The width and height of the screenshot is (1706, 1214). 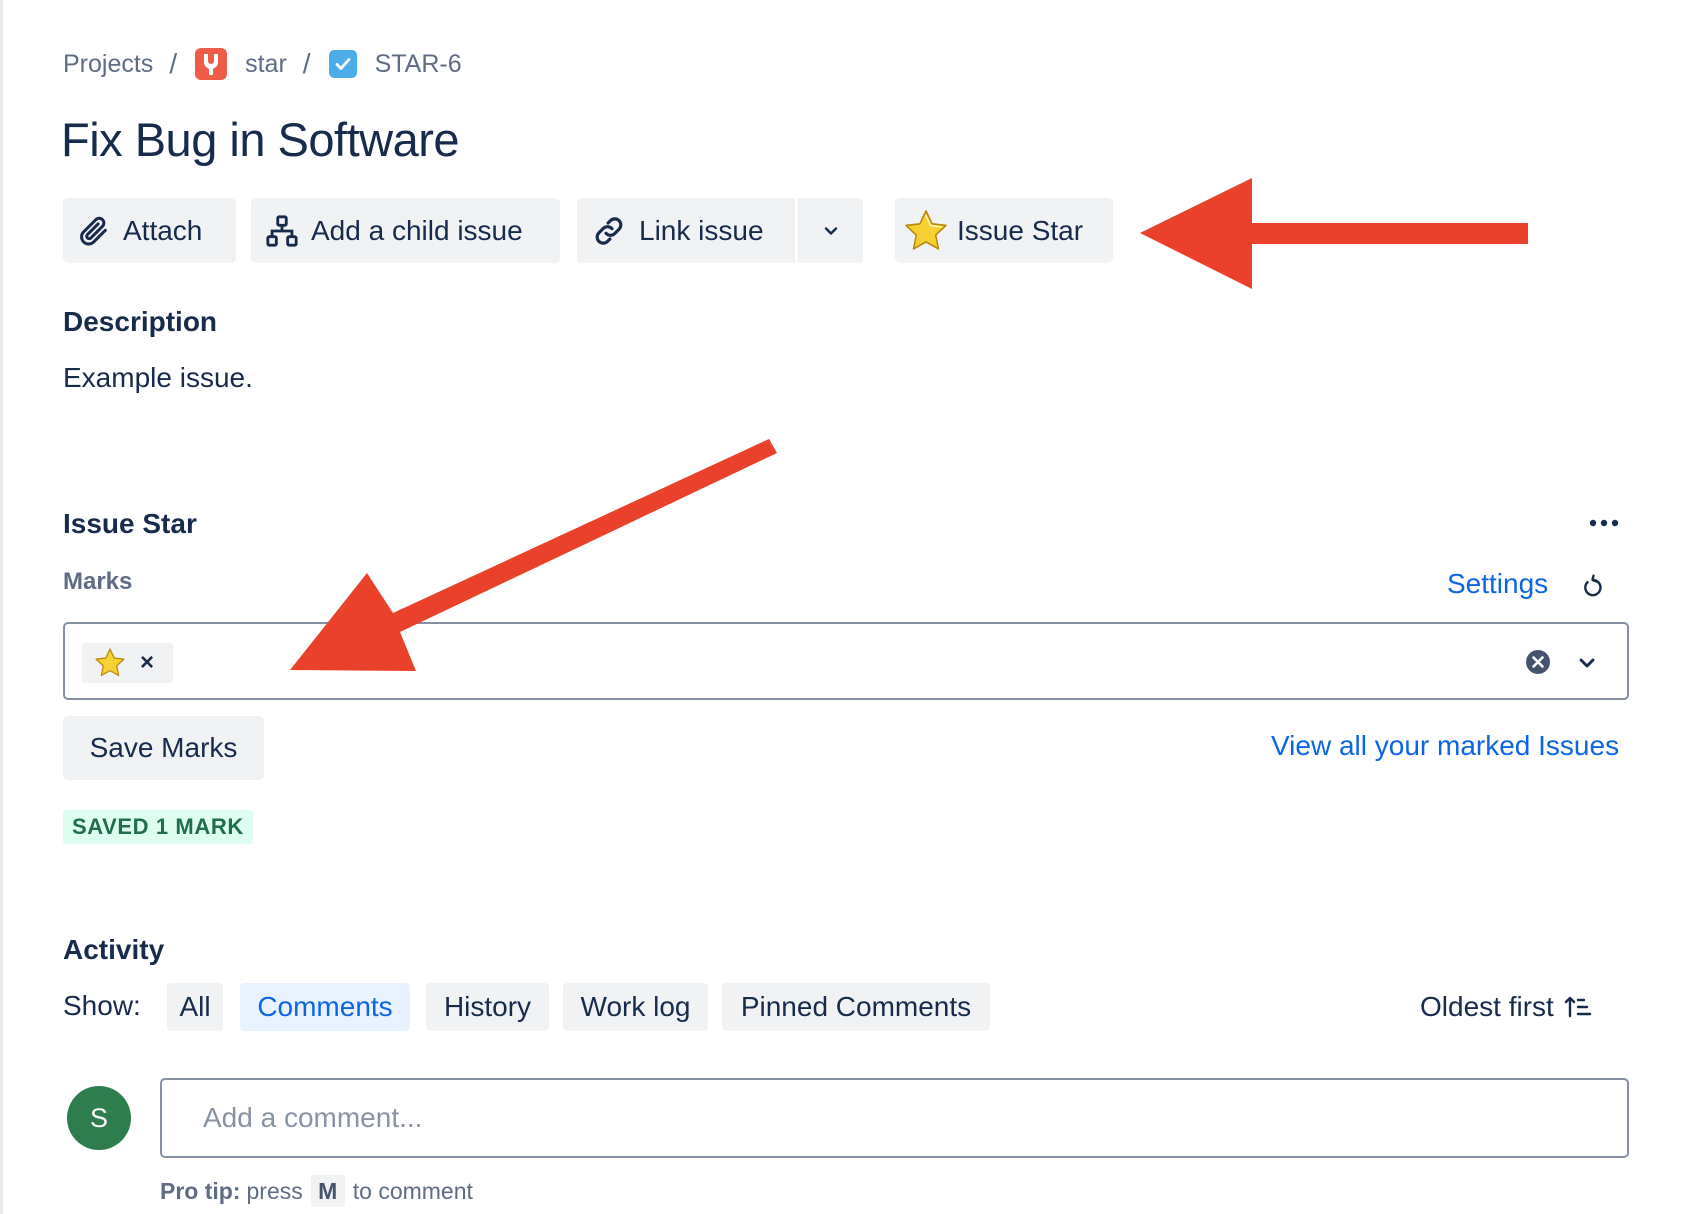 I want to click on view-marked-issues-link: View all your marked Issues, so click(x=1445, y=746).